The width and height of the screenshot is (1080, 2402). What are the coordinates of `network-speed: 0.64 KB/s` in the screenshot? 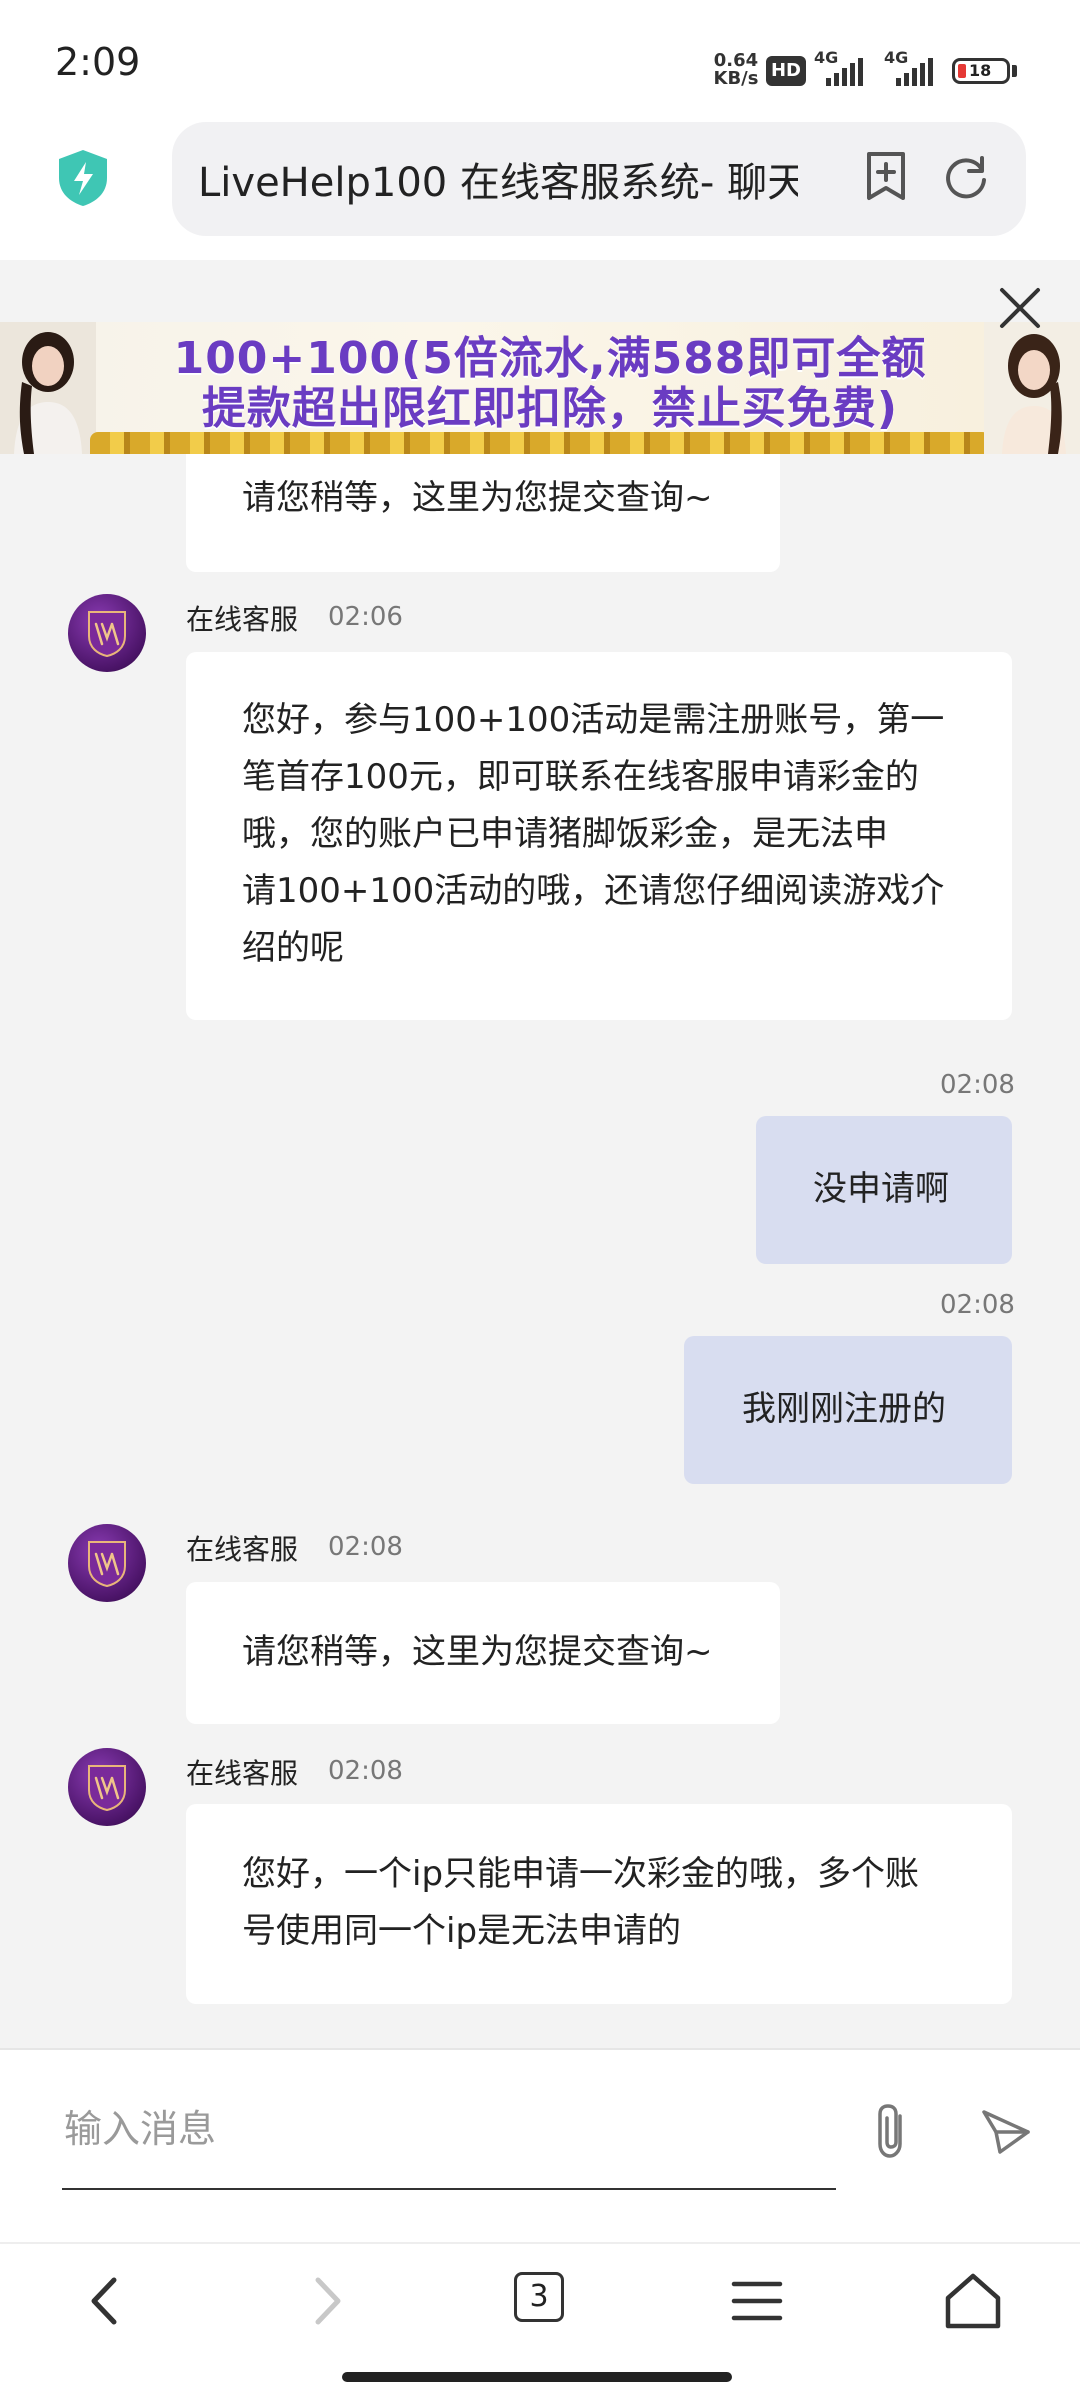 It's located at (736, 70).